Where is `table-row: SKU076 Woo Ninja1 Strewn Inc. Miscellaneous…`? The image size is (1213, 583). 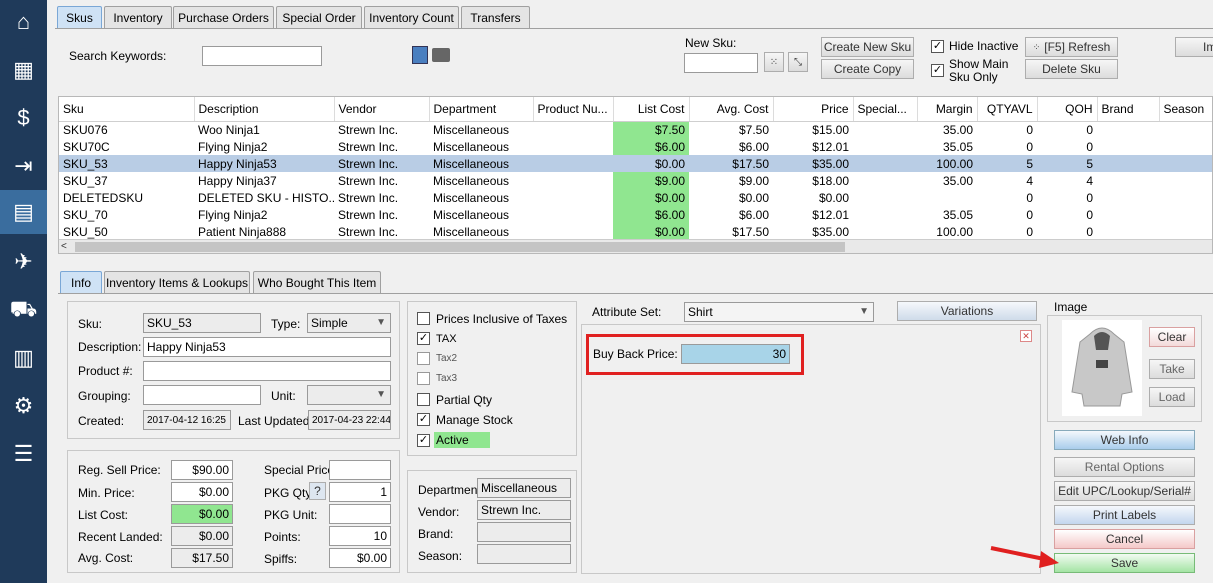
table-row: SKU076 Woo Ninja1 Strewn Inc. Miscellaneous… is located at coordinates (635, 129).